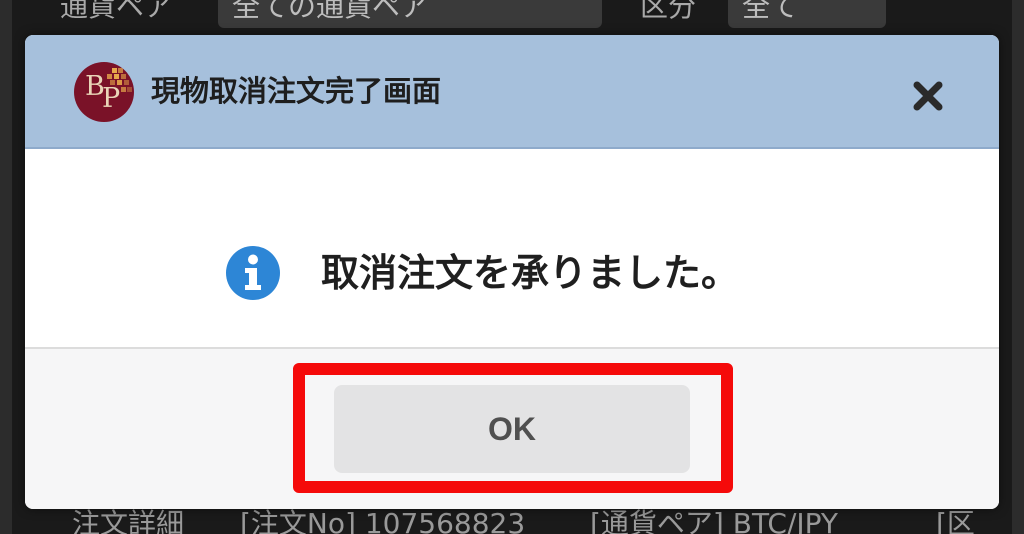 This screenshot has height=534, width=1024. I want to click on brand-logo: B P, so click(104, 92).